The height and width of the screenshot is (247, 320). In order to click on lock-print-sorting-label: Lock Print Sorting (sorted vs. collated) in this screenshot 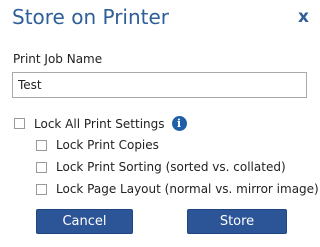, I will do `click(171, 167)`.